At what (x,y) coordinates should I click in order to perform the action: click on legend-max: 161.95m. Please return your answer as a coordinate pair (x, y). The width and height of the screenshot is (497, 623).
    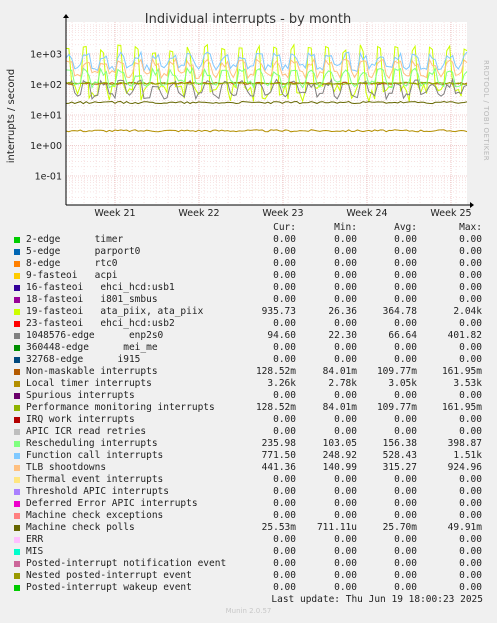
    Looking at the image, I should click on (461, 371).